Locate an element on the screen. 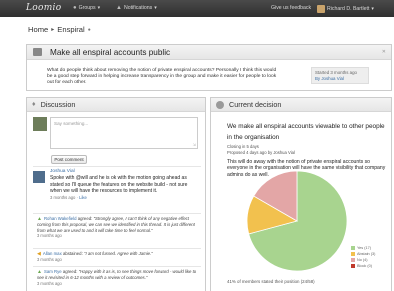 The height and width of the screenshot is (291, 394). discussion-title: Make all enspiral accounts public is located at coordinates (110, 52).